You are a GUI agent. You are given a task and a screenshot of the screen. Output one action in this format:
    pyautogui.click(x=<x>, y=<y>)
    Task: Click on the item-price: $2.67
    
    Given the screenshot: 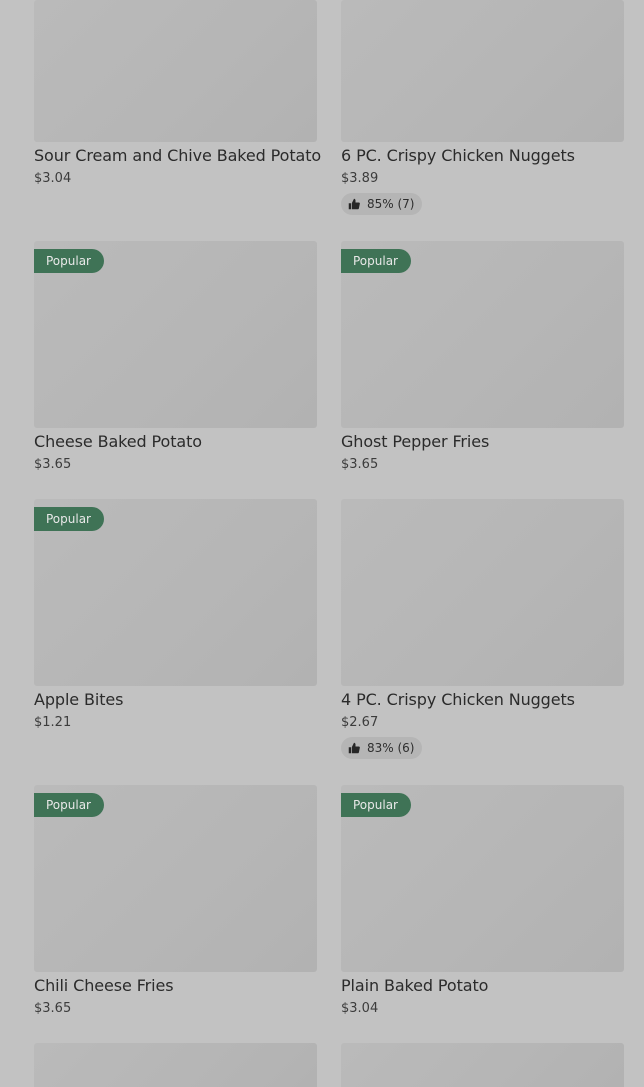 What is the action you would take?
    pyautogui.click(x=360, y=722)
    